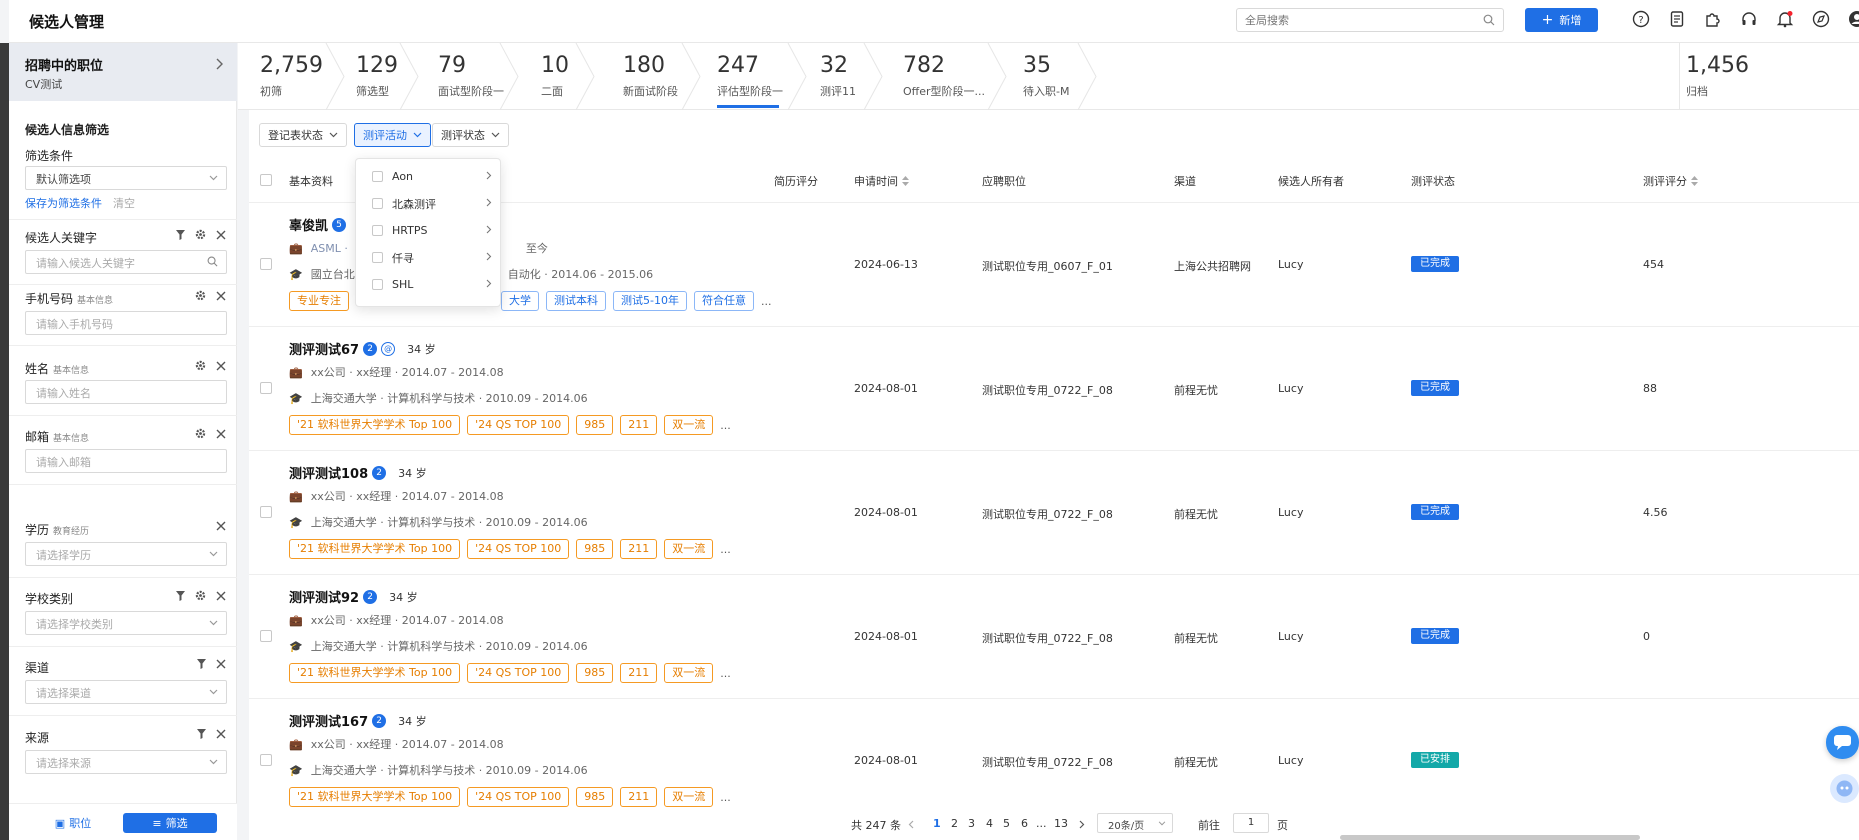 The image size is (1859, 840). I want to click on dropdown-item: 北森测评, so click(429, 203).